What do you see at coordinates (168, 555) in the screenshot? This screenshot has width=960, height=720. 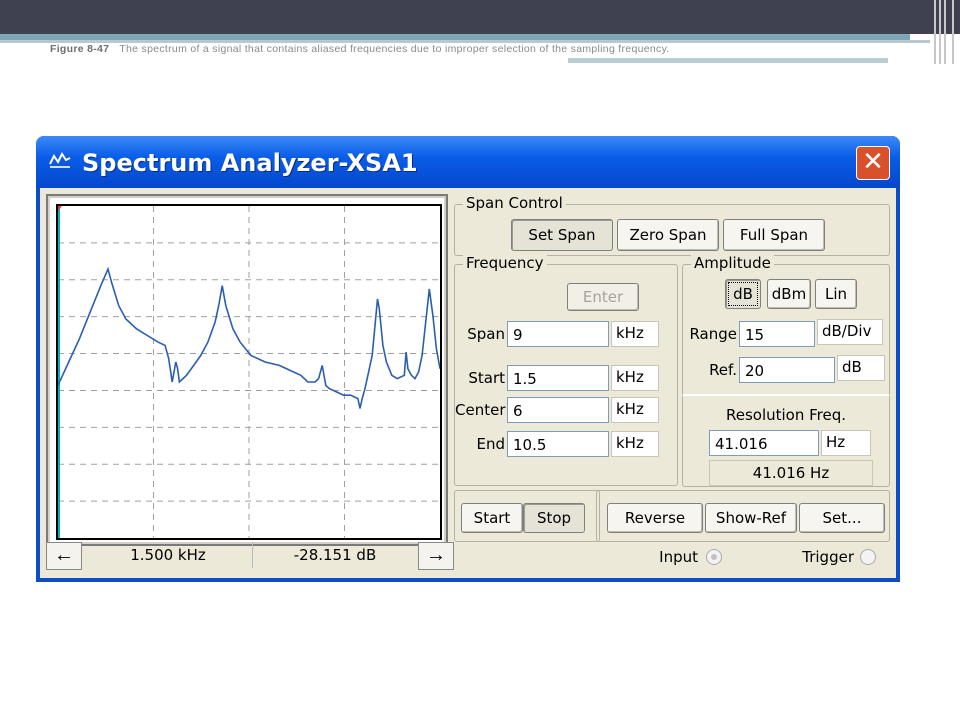 I see `cursor-frequency-readout: 1.500 kHz` at bounding box center [168, 555].